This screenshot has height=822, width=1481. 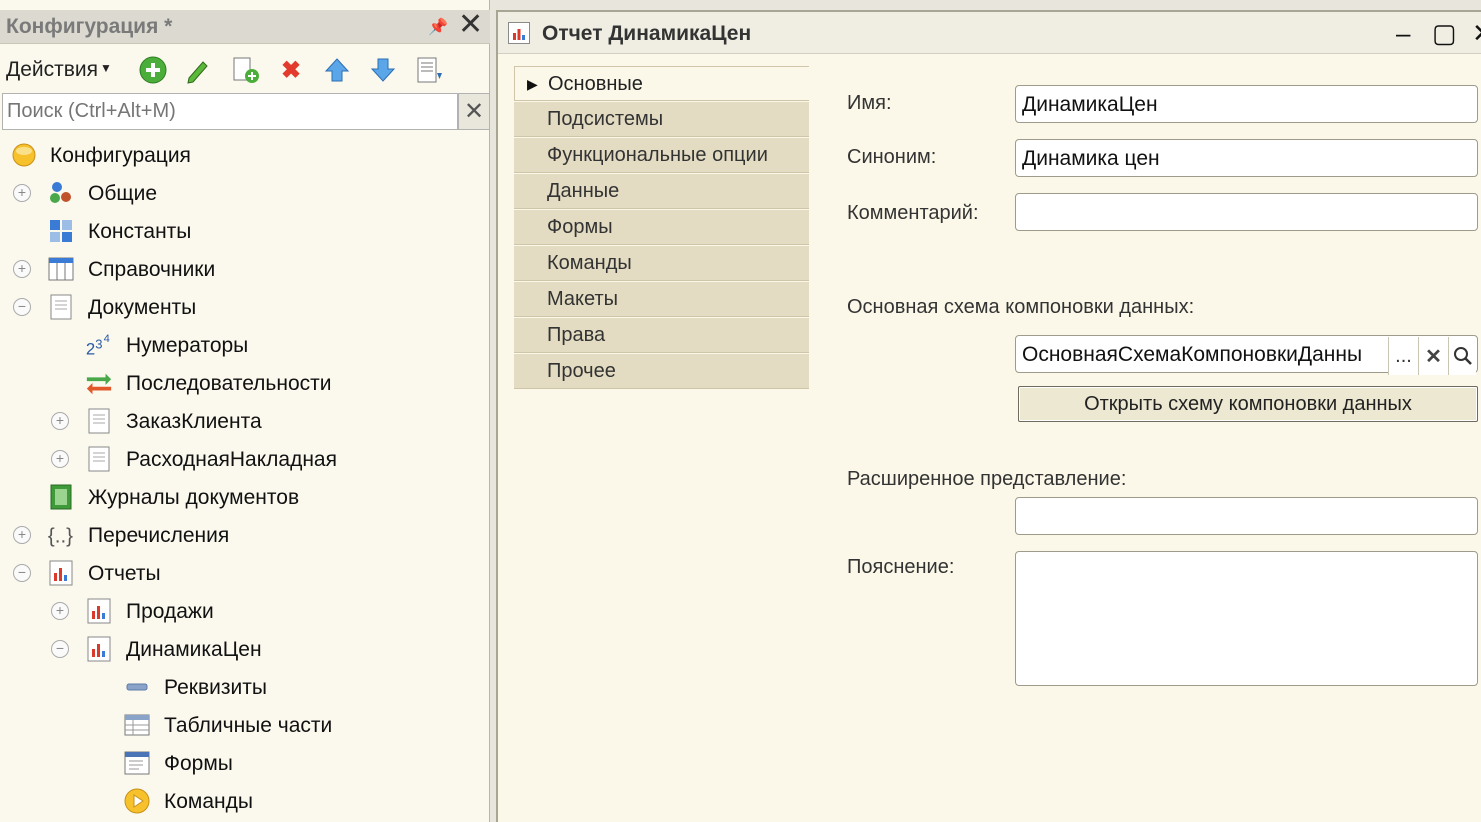 What do you see at coordinates (661, 299) in the screenshot?
I see `tab-item: Макеты` at bounding box center [661, 299].